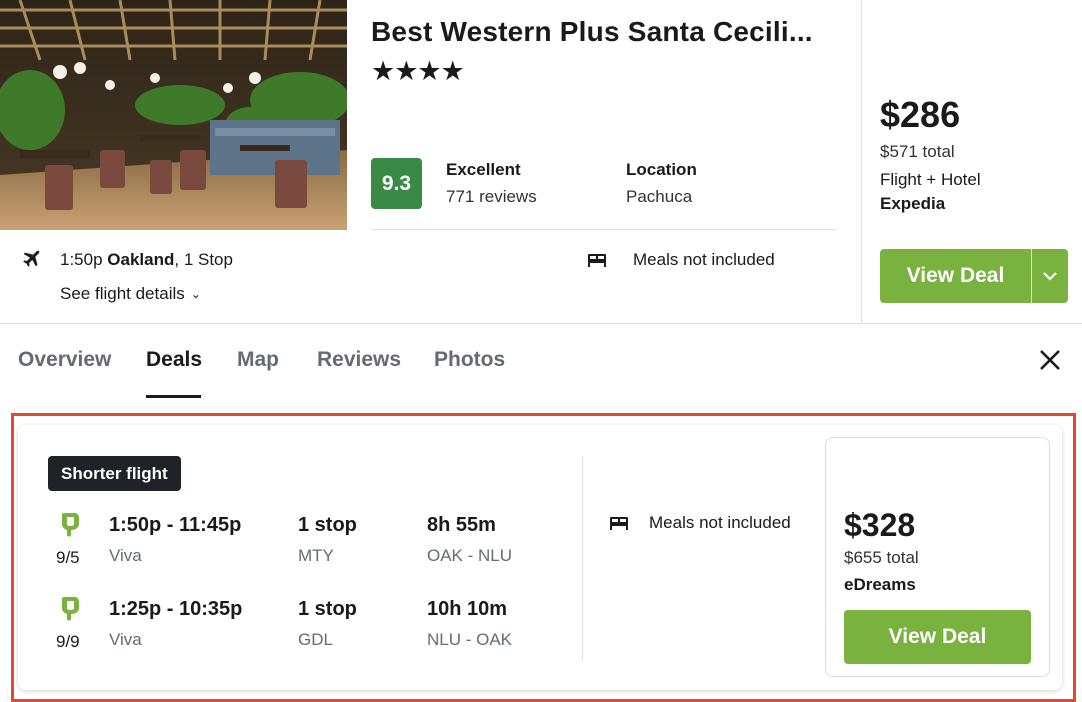 The width and height of the screenshot is (1082, 702). I want to click on leg-route: NLU - OAK, so click(470, 639).